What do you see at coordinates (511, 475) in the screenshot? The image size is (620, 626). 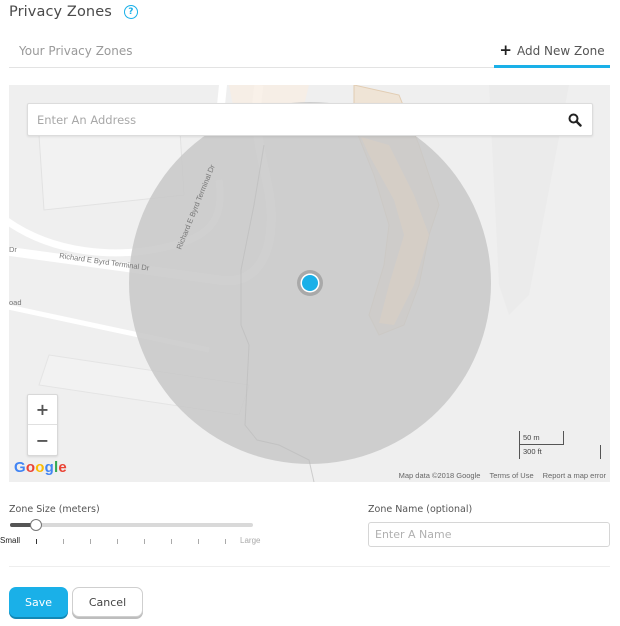 I see `terms-of-use-link: Terms of Use` at bounding box center [511, 475].